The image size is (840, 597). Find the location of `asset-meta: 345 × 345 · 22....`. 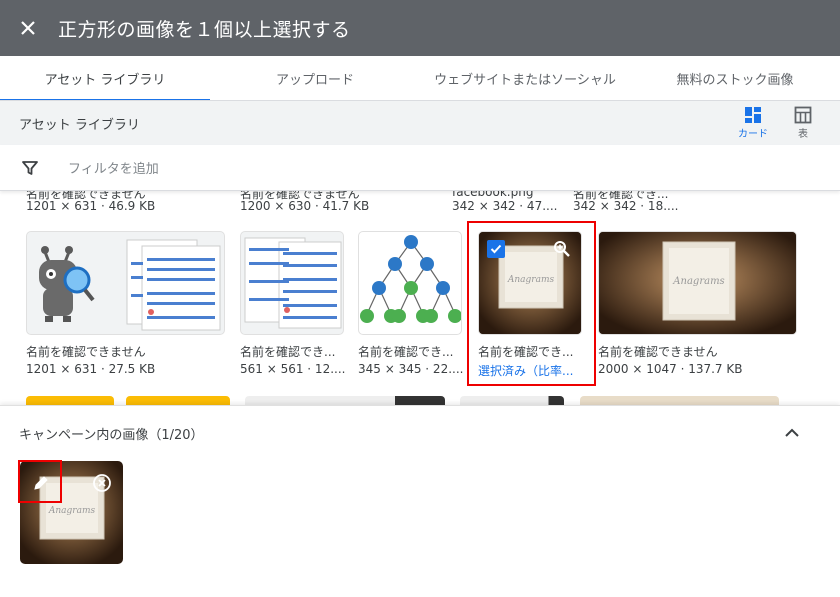

asset-meta: 345 × 345 · 22.... is located at coordinates (411, 369).